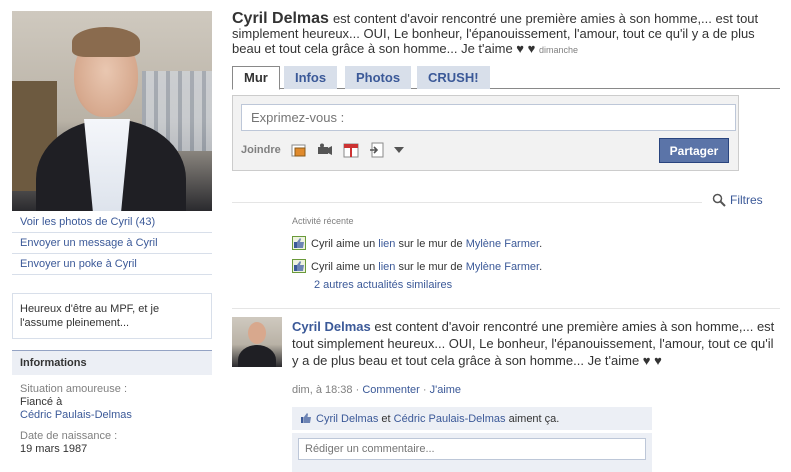  I want to click on search-icon, so click(719, 200).